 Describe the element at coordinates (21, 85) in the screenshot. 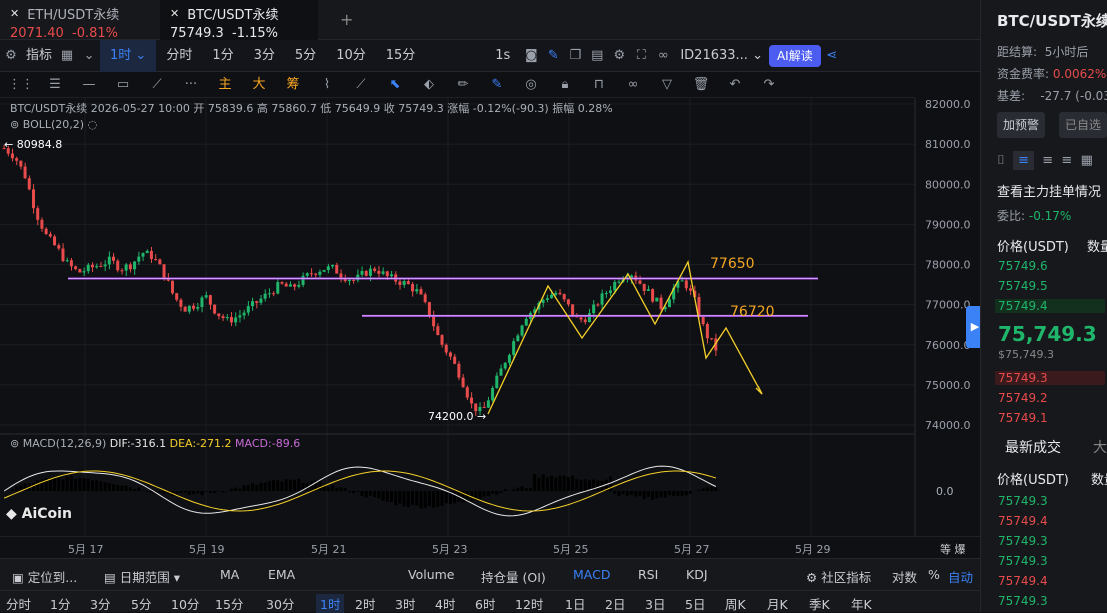

I see `grip-icon: ⋮⋮` at that location.